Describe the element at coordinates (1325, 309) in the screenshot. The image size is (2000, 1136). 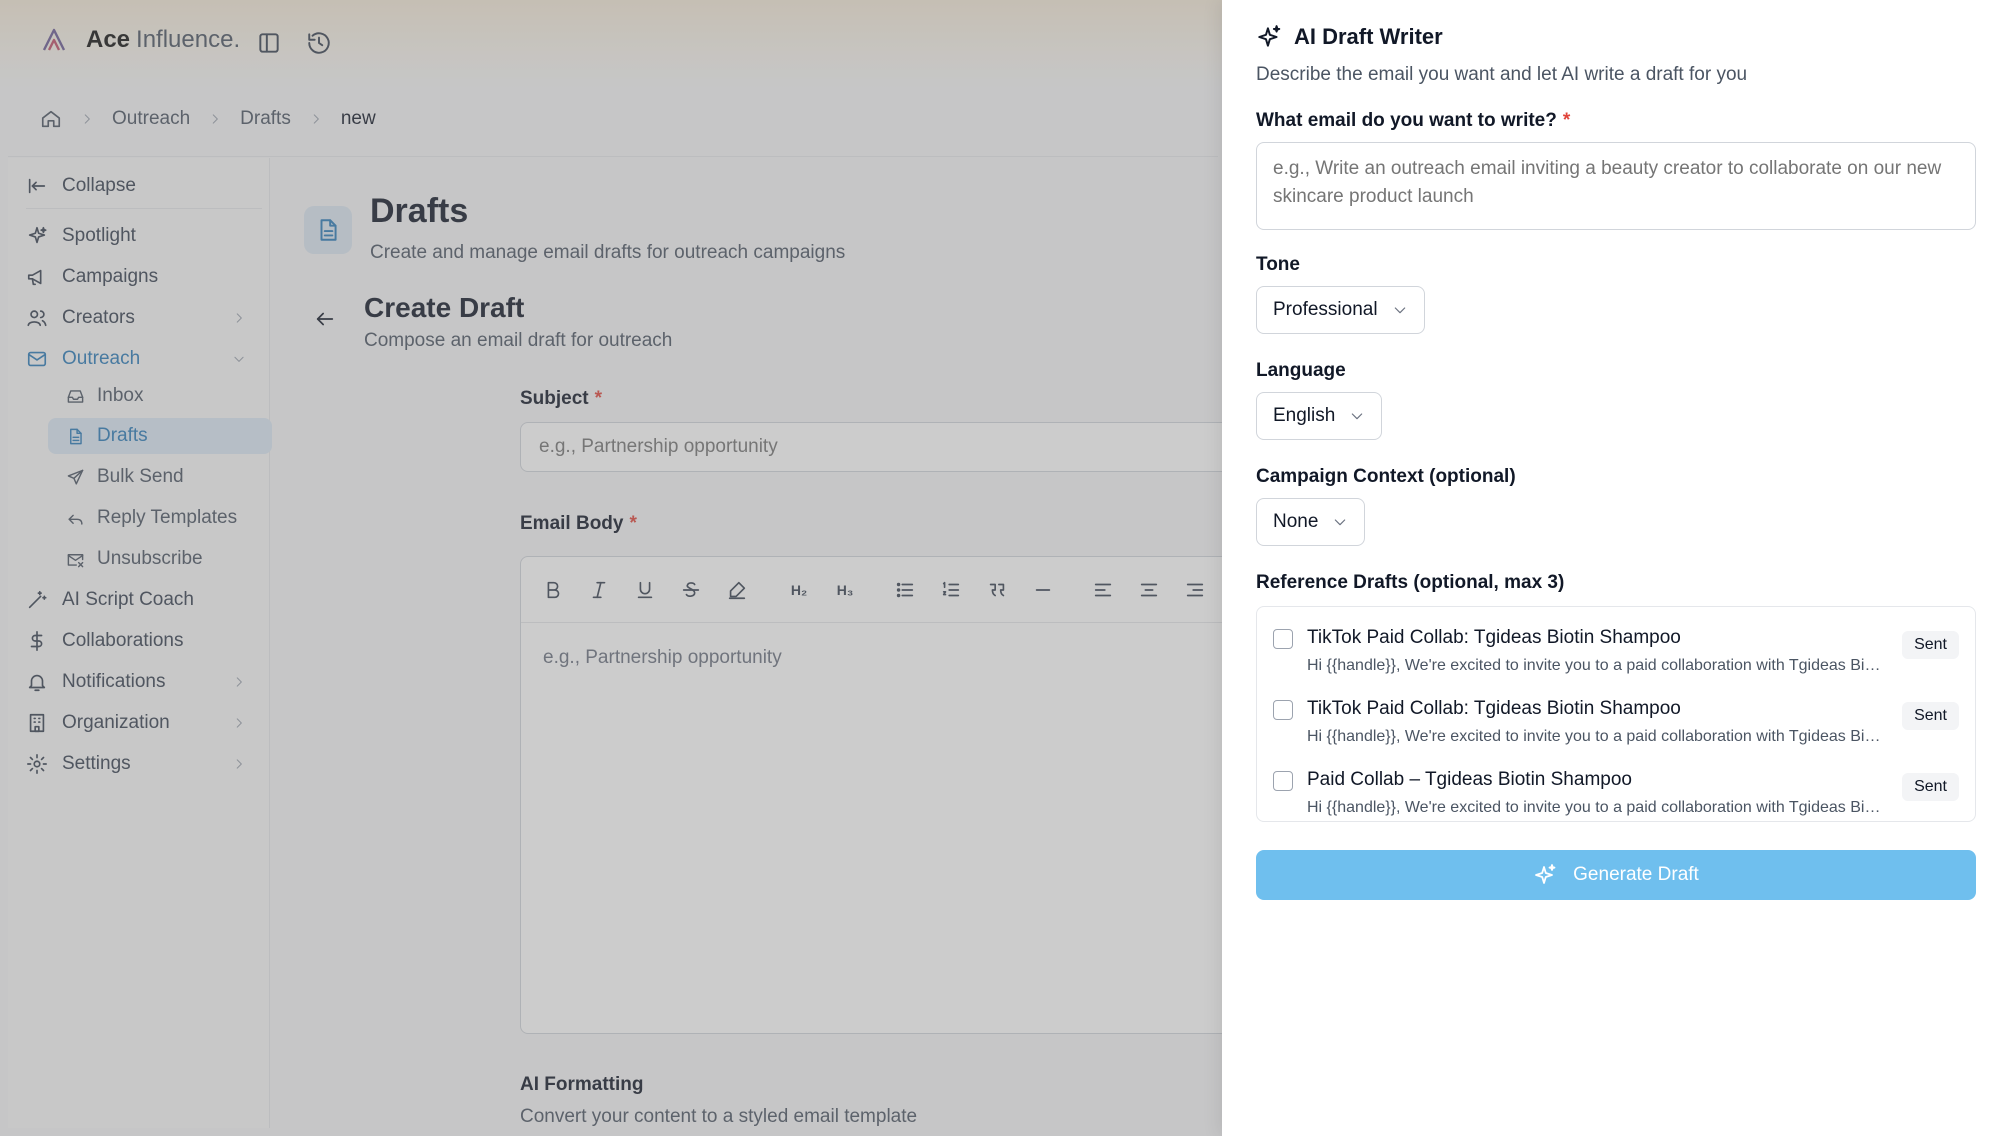
I see `tone-value: Professional` at that location.